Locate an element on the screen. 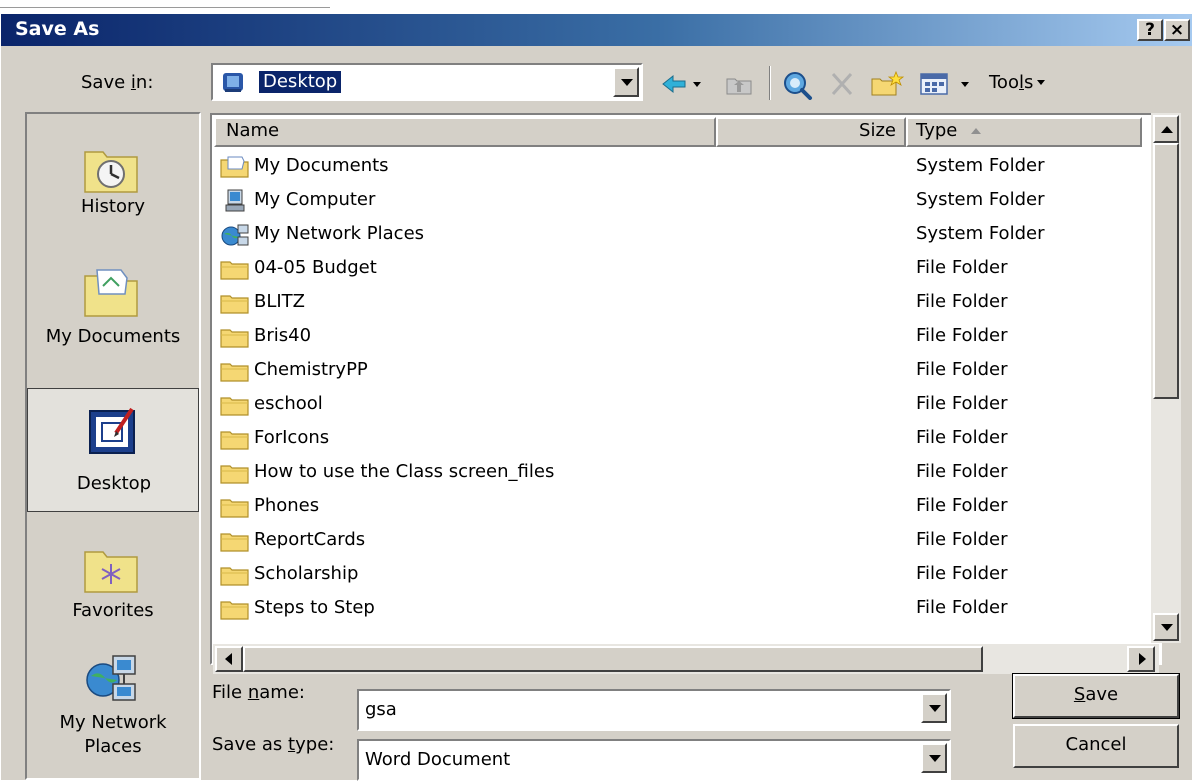 Image resolution: width=1192 pixels, height=781 pixels. file-row: Steps to Step File Folder is located at coordinates (676, 608).